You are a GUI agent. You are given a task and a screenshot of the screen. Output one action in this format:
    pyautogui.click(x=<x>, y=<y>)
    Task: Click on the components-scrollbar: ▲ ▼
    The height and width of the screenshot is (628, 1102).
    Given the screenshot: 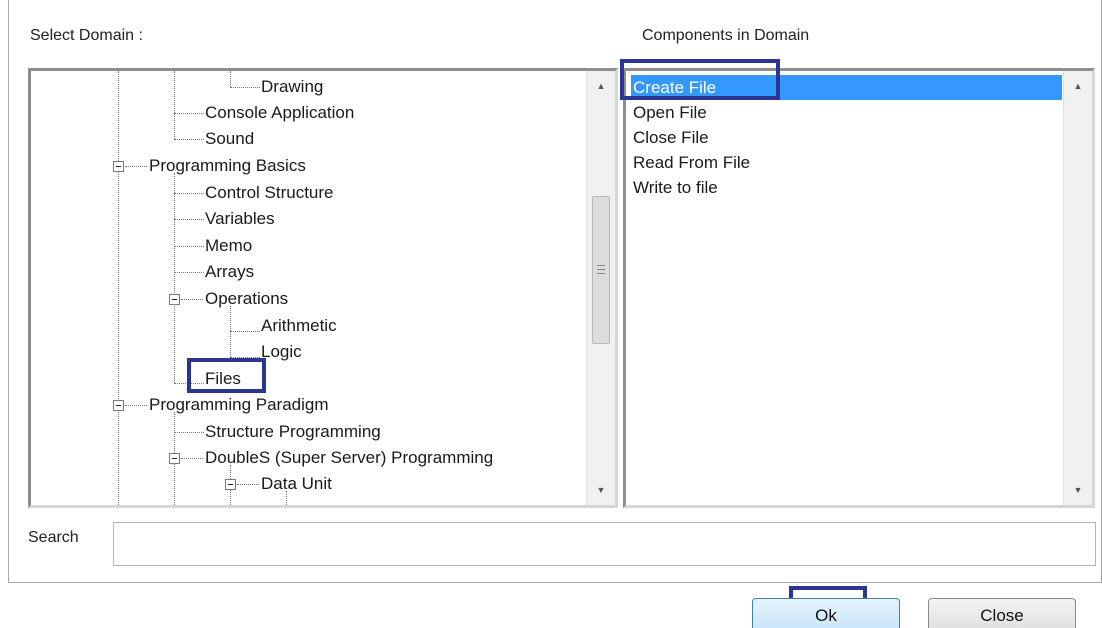 What is the action you would take?
    pyautogui.click(x=1077, y=288)
    